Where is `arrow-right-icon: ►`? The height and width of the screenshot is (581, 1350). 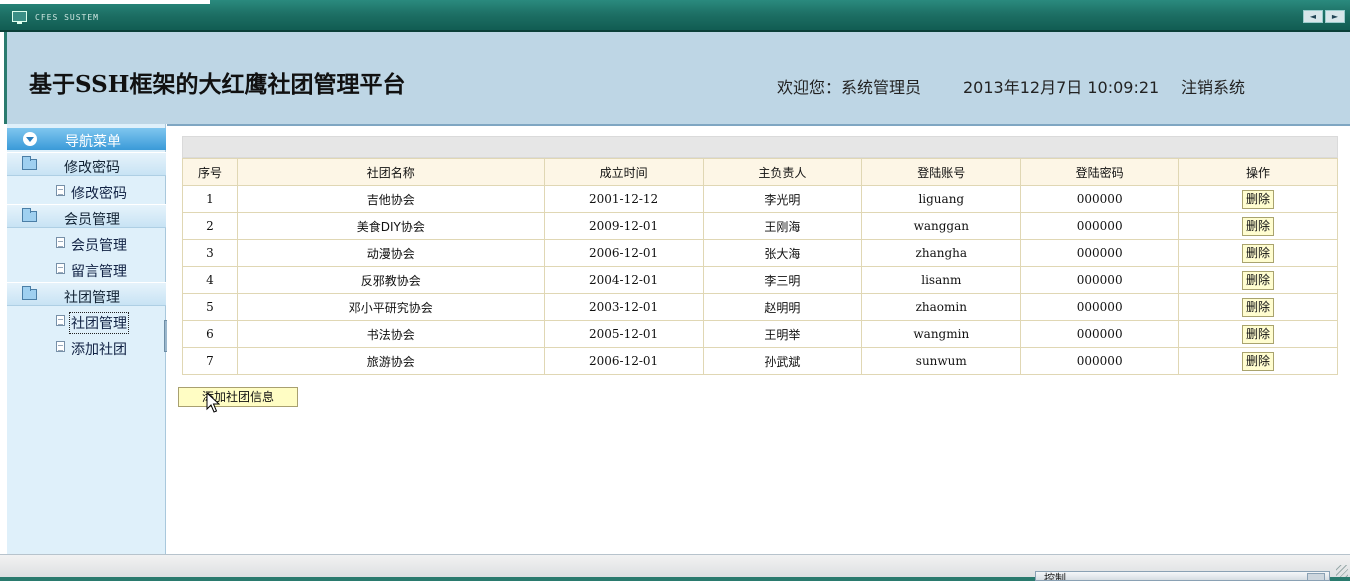 arrow-right-icon: ► is located at coordinates (1335, 16).